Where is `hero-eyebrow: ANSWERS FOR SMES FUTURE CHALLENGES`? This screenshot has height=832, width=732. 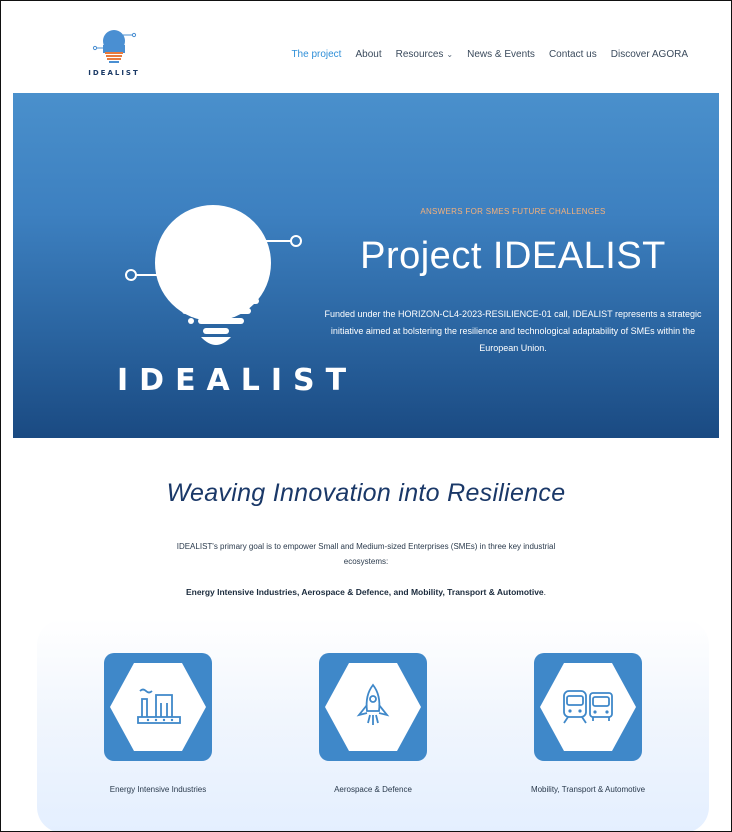 hero-eyebrow: ANSWERS FOR SMES FUTURE CHALLENGES is located at coordinates (513, 211).